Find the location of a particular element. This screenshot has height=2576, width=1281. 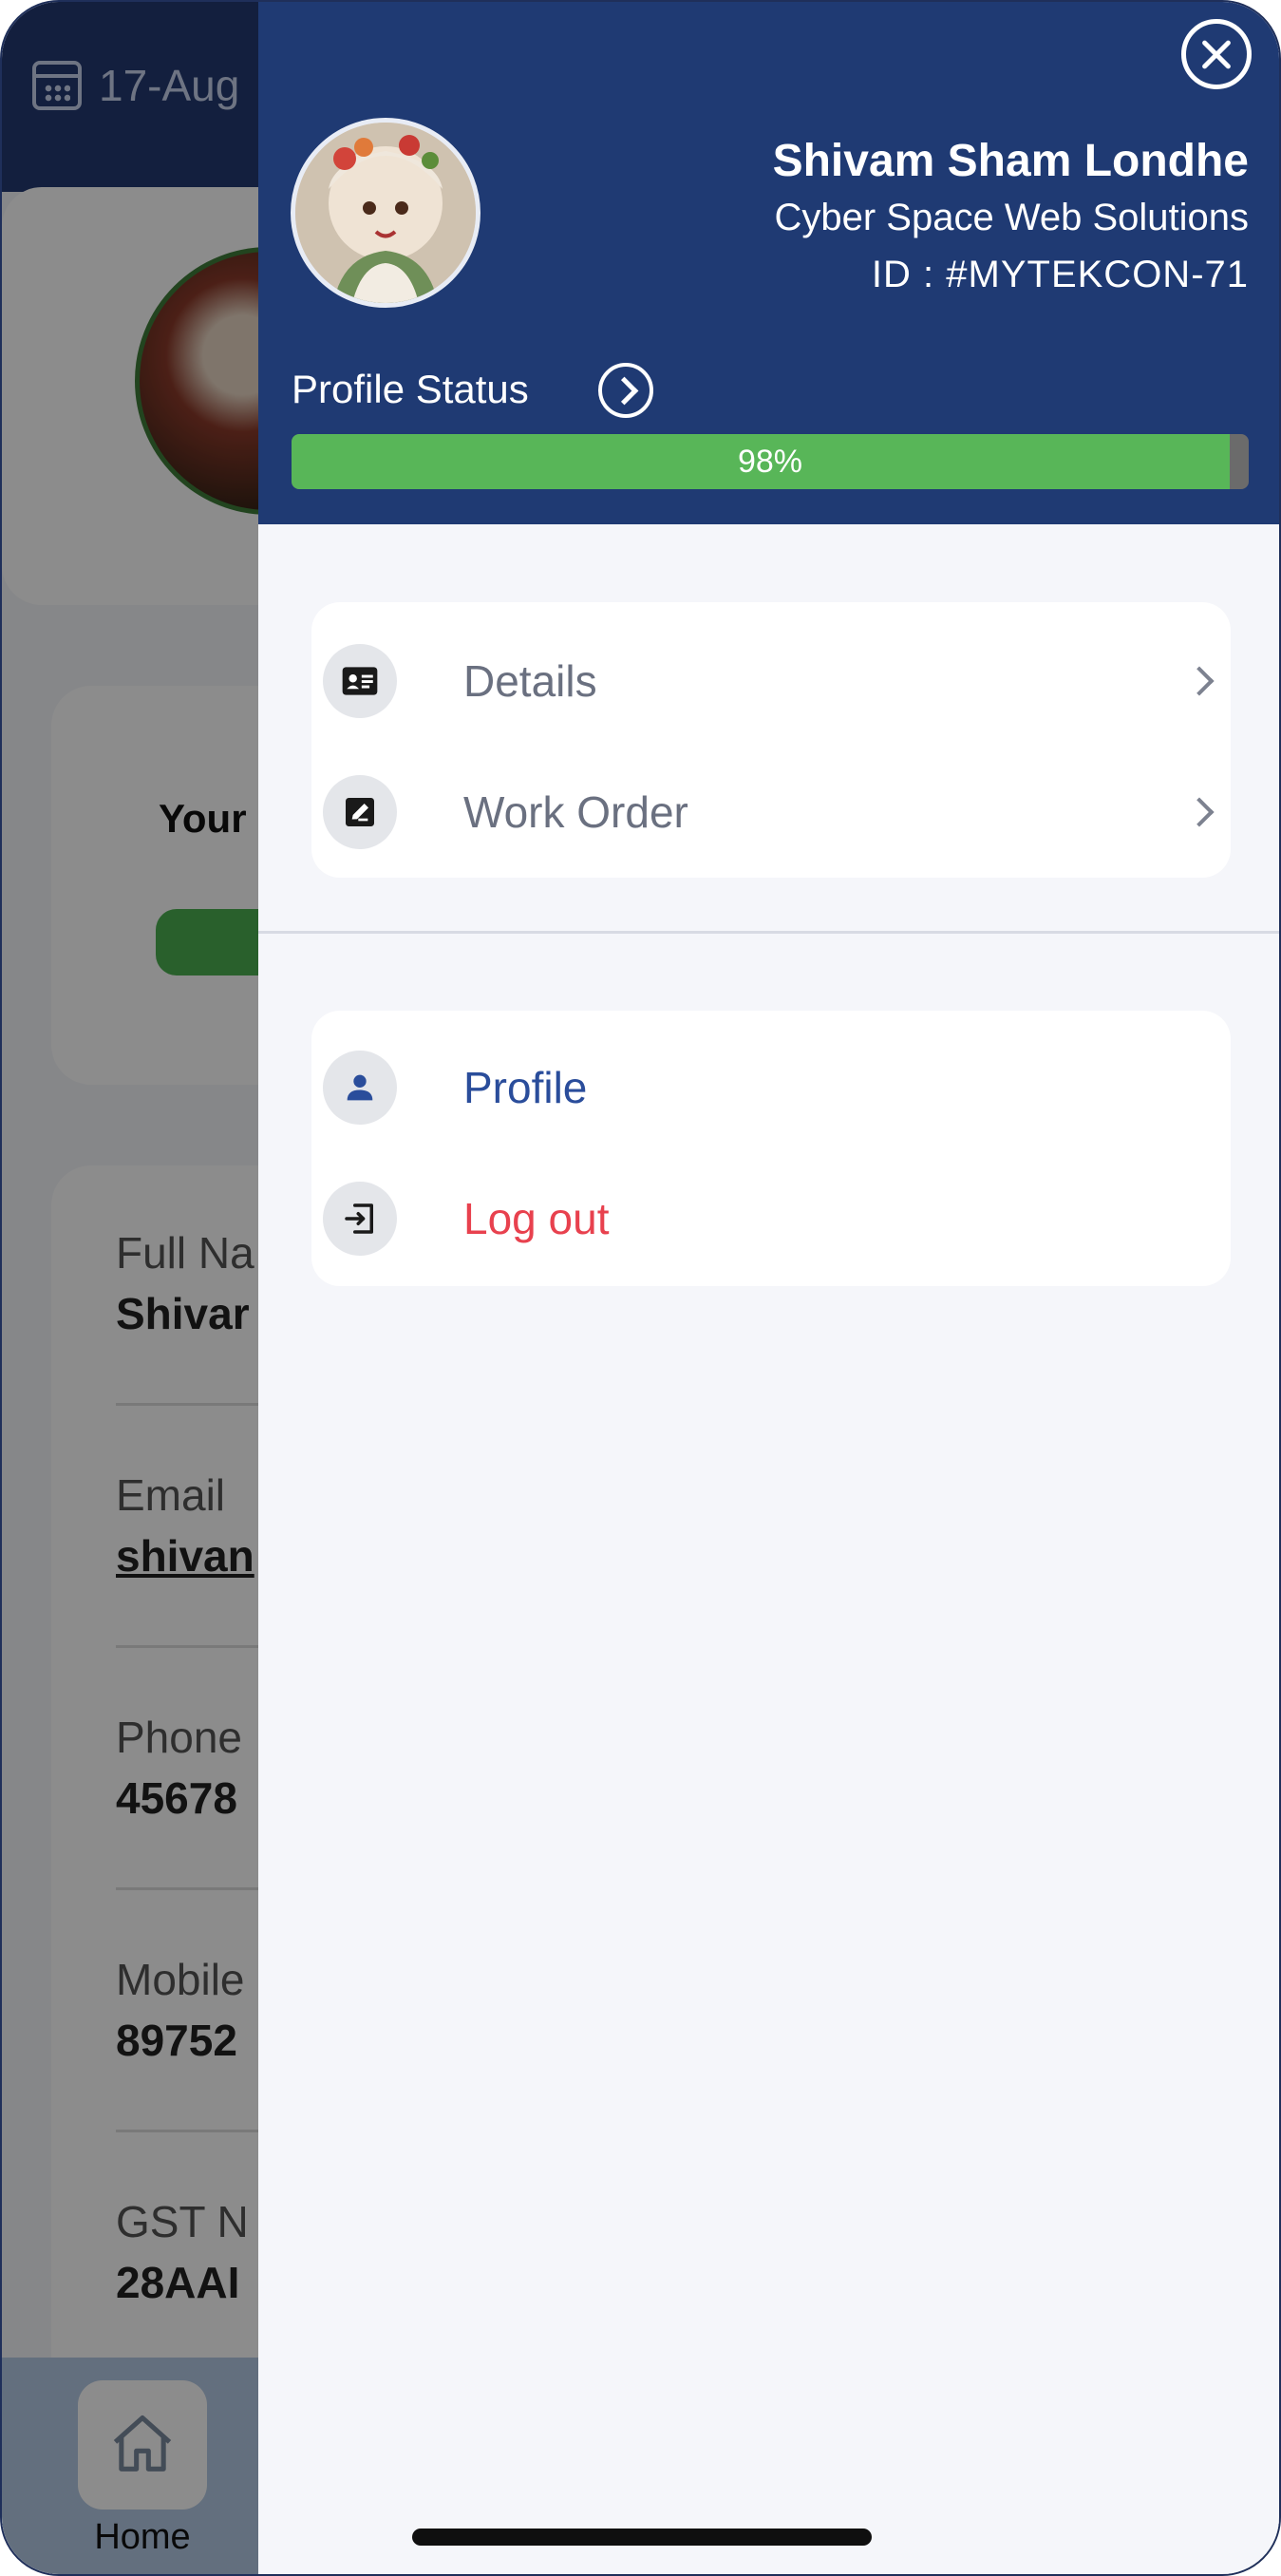

user-name: Shivam Sham Londhe is located at coordinates (1011, 161).